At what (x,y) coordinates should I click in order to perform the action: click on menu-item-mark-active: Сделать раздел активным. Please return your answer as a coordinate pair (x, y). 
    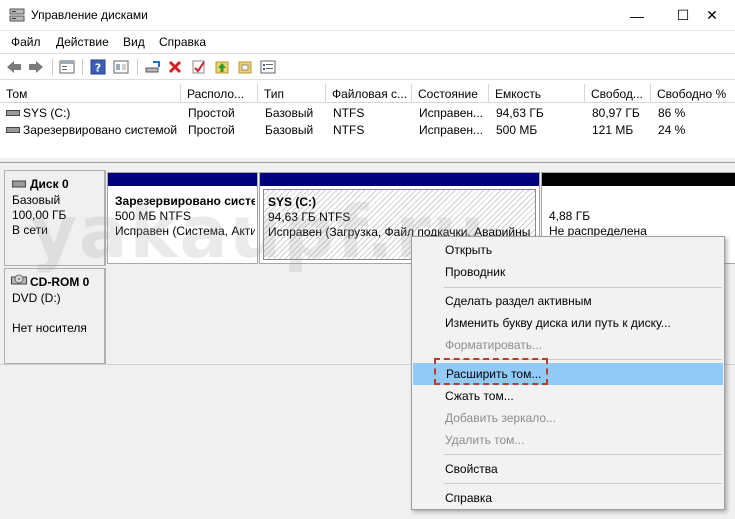
    Looking at the image, I should click on (568, 301).